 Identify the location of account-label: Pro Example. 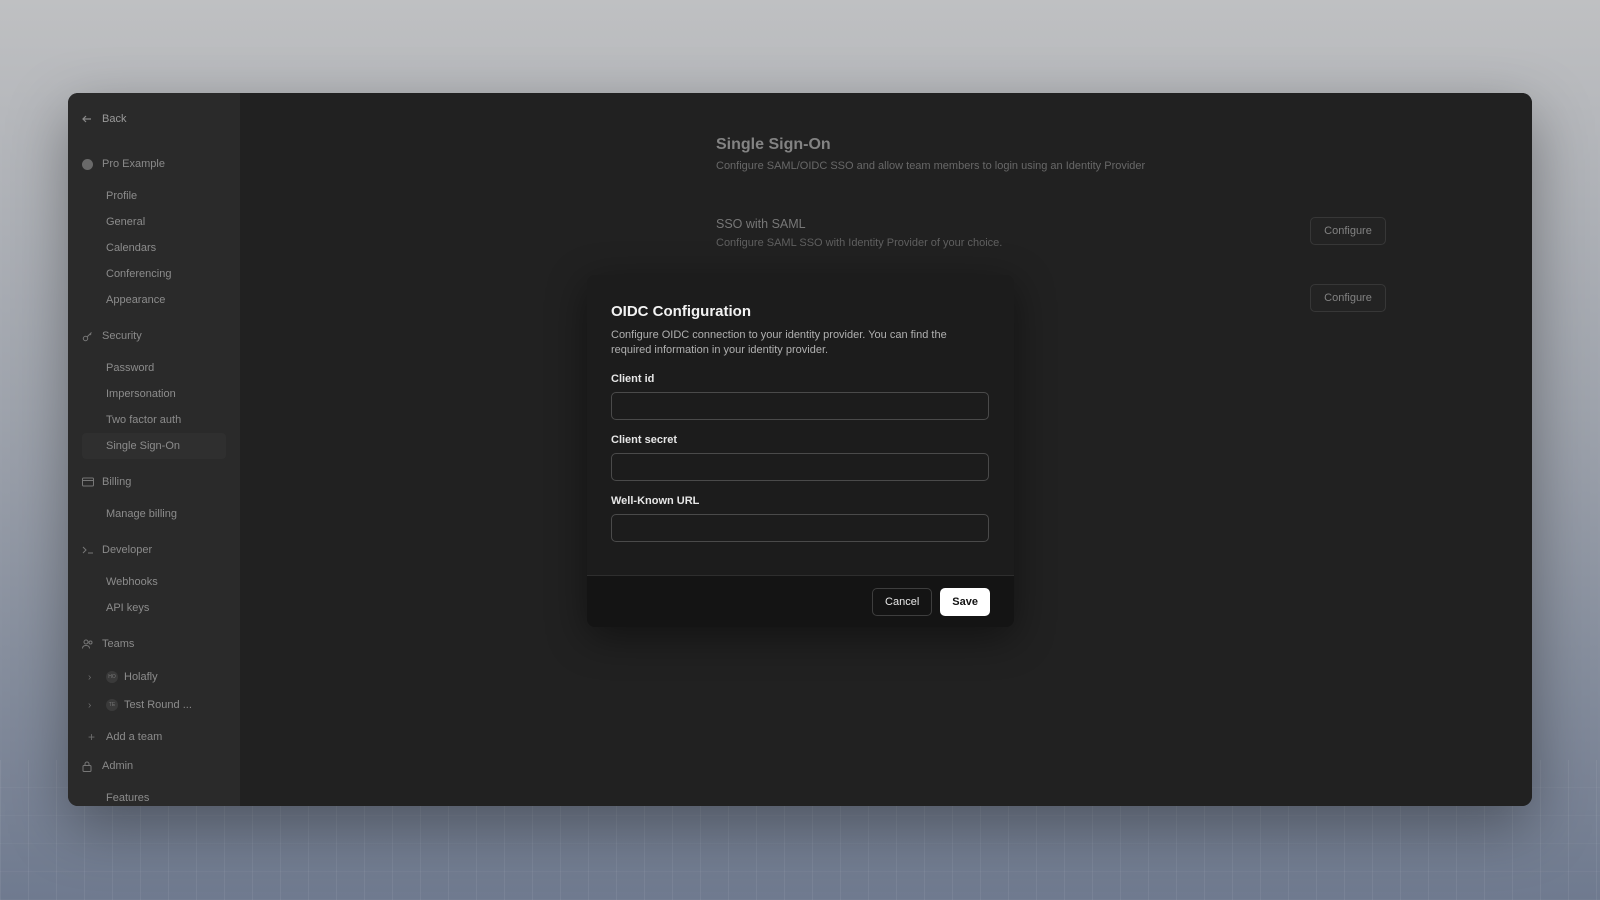
(133, 164).